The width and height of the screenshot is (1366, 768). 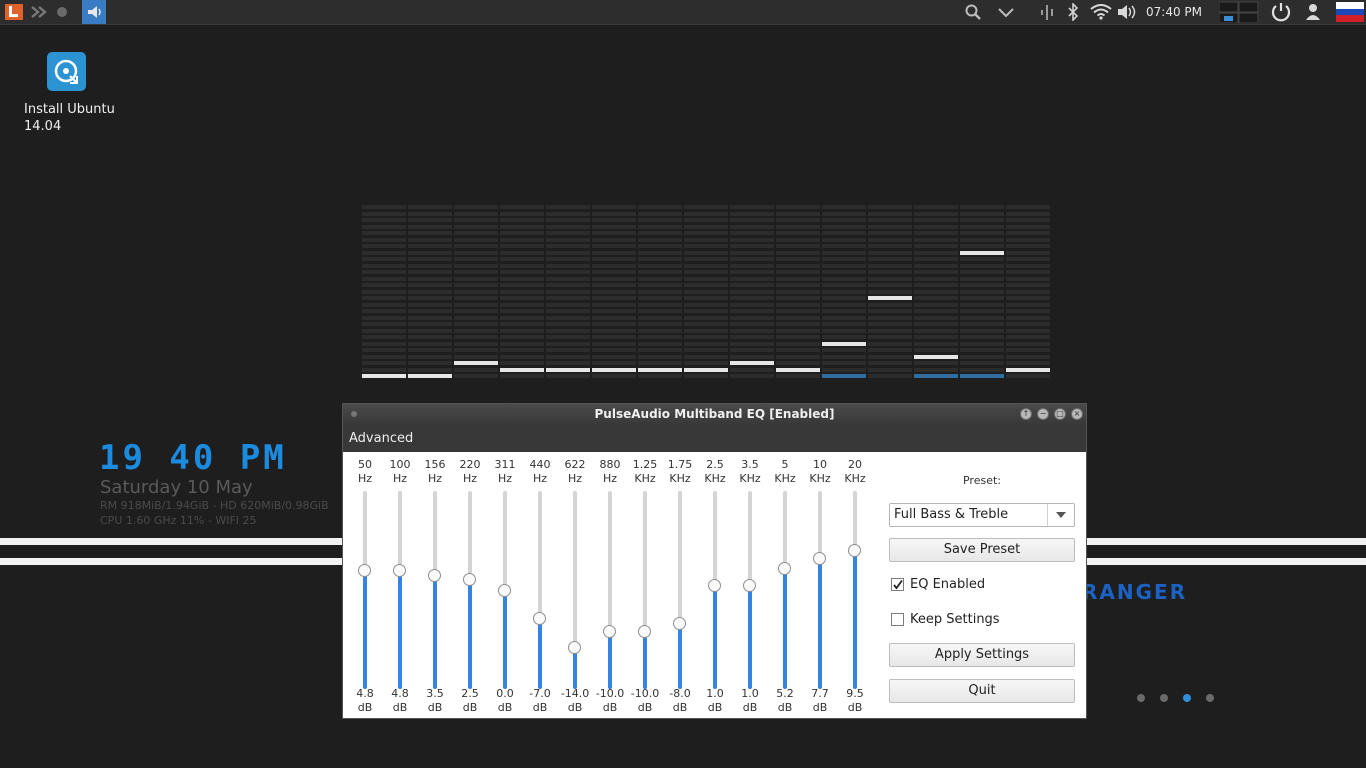 I want to click on volume-icon, so click(x=1127, y=12).